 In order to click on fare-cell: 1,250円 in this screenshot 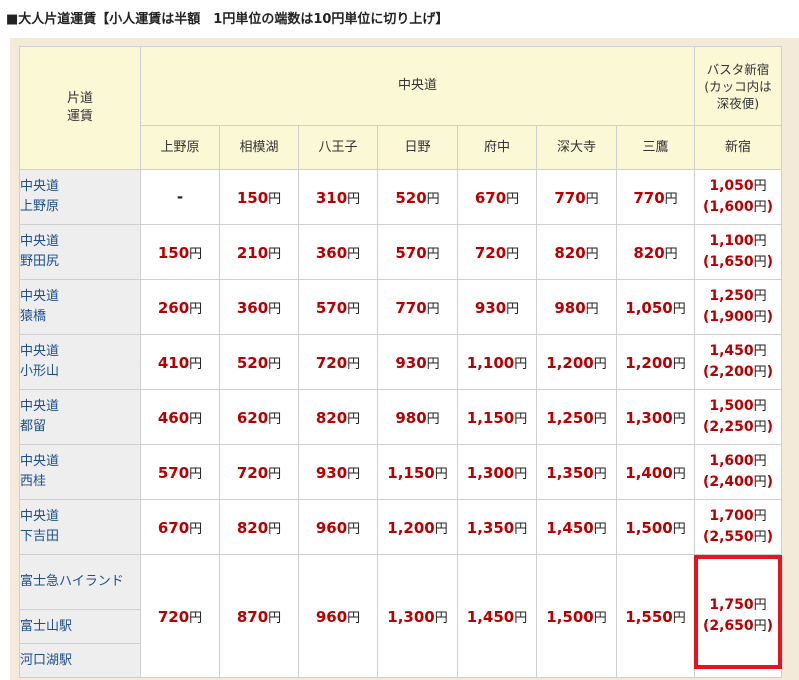, I will do `click(576, 417)`.